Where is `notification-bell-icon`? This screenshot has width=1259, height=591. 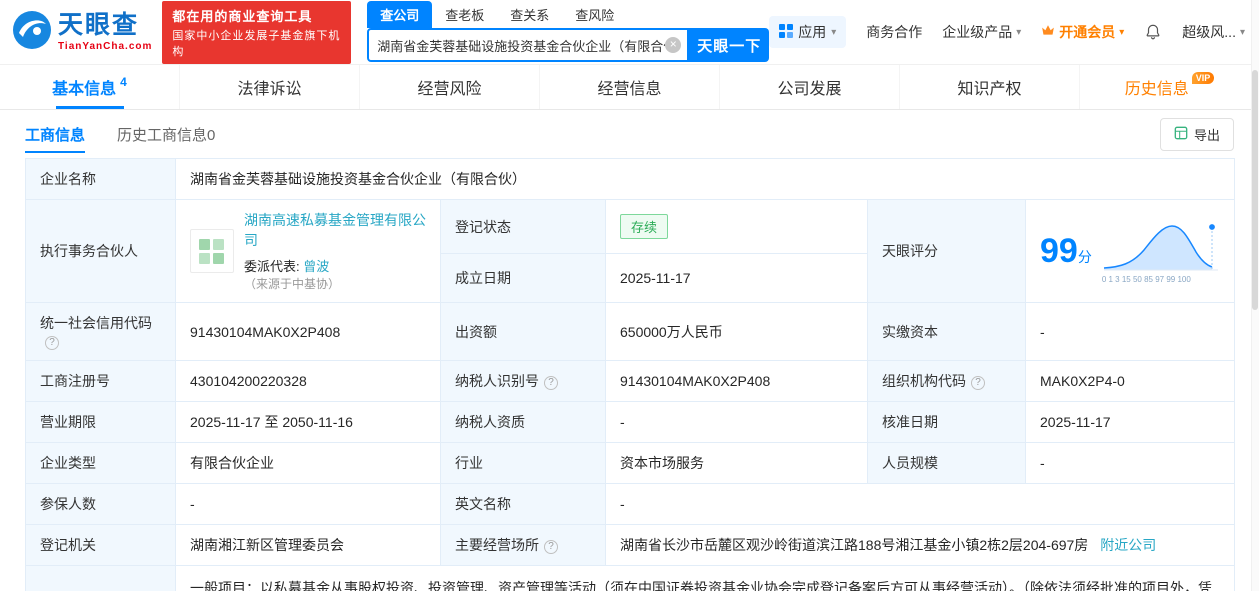 notification-bell-icon is located at coordinates (1153, 32).